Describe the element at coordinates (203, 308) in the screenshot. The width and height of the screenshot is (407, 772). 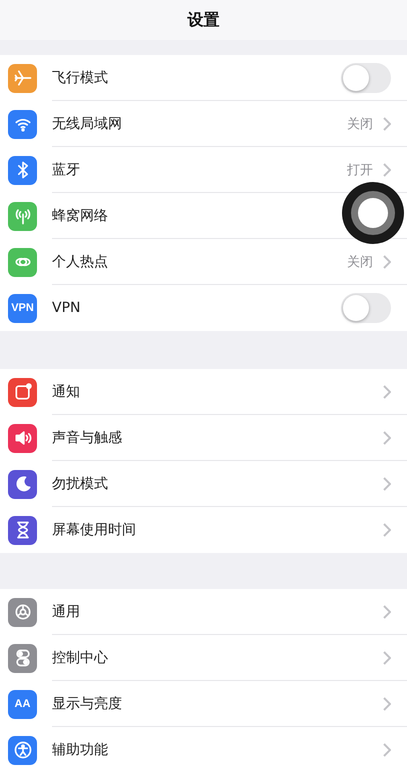
I see `settings-row: VPN VPN` at that location.